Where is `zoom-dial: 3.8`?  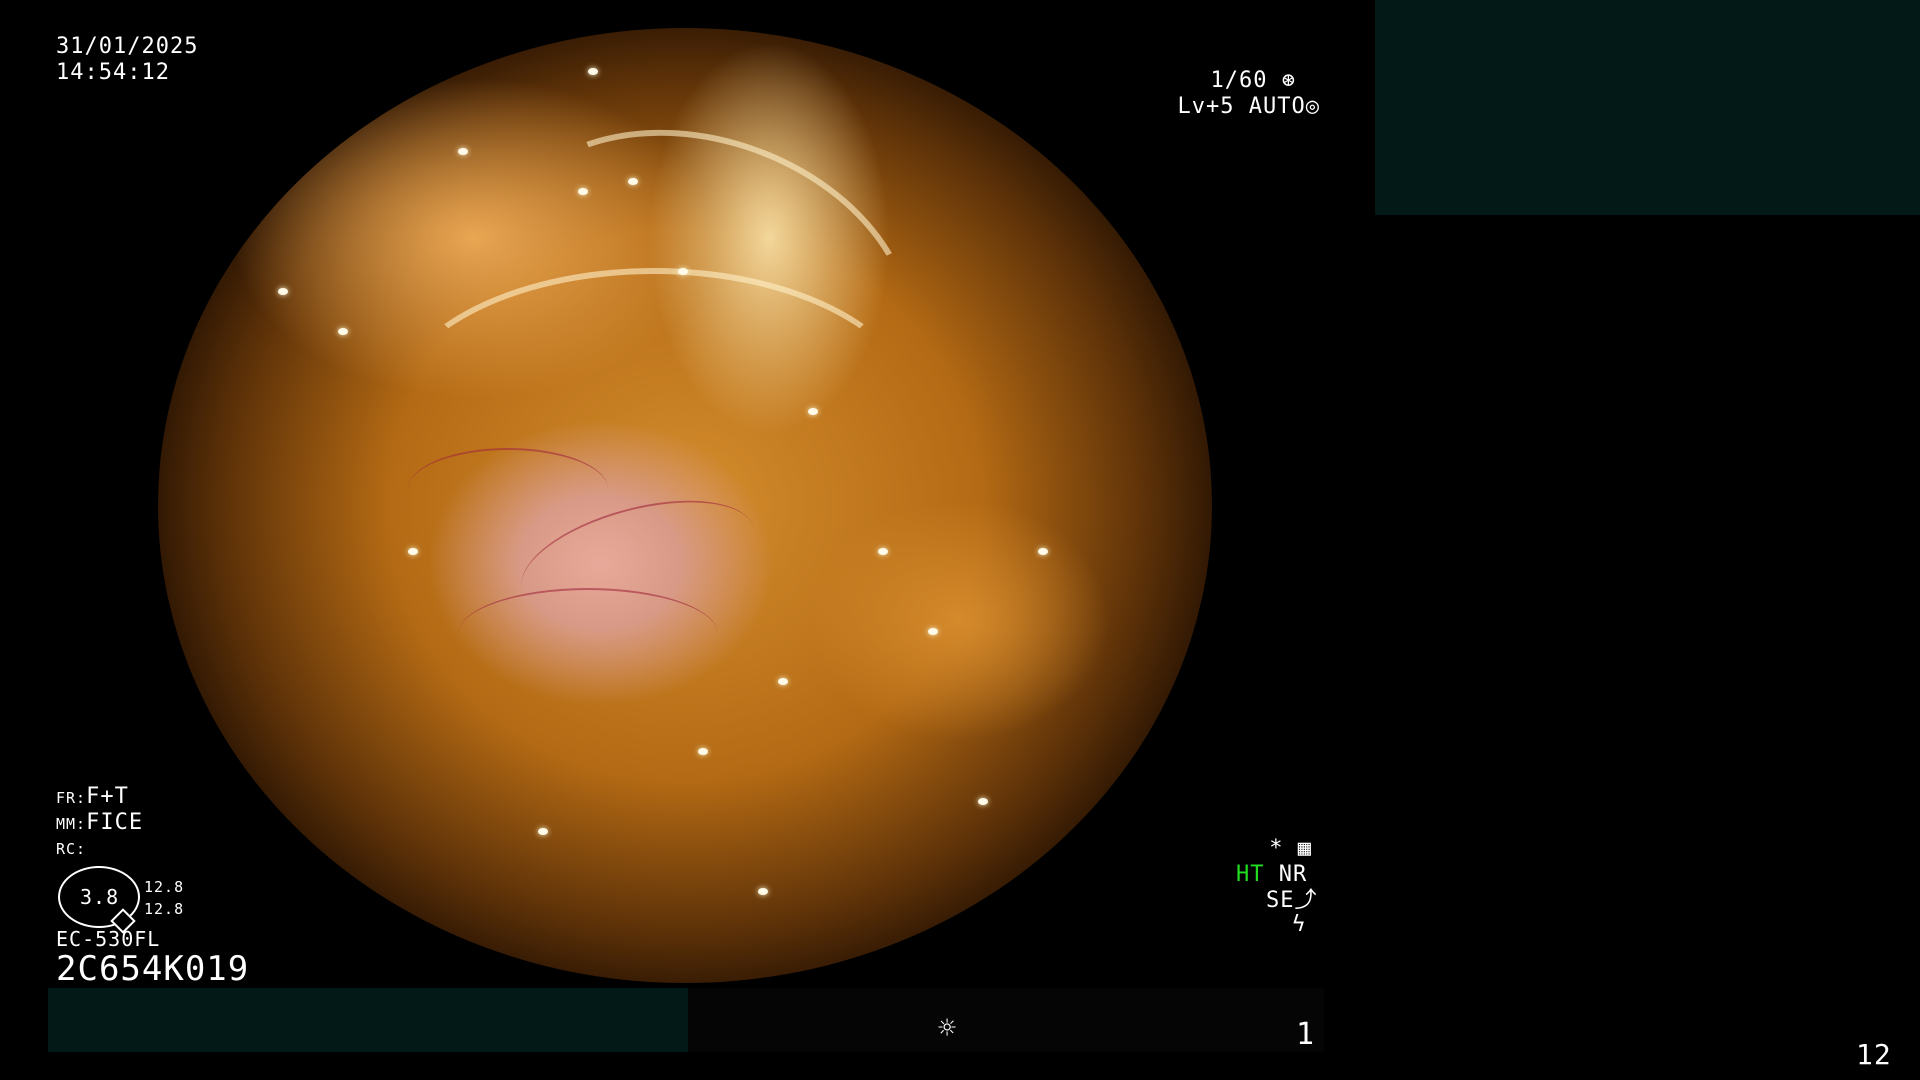 zoom-dial: 3.8 is located at coordinates (99, 900).